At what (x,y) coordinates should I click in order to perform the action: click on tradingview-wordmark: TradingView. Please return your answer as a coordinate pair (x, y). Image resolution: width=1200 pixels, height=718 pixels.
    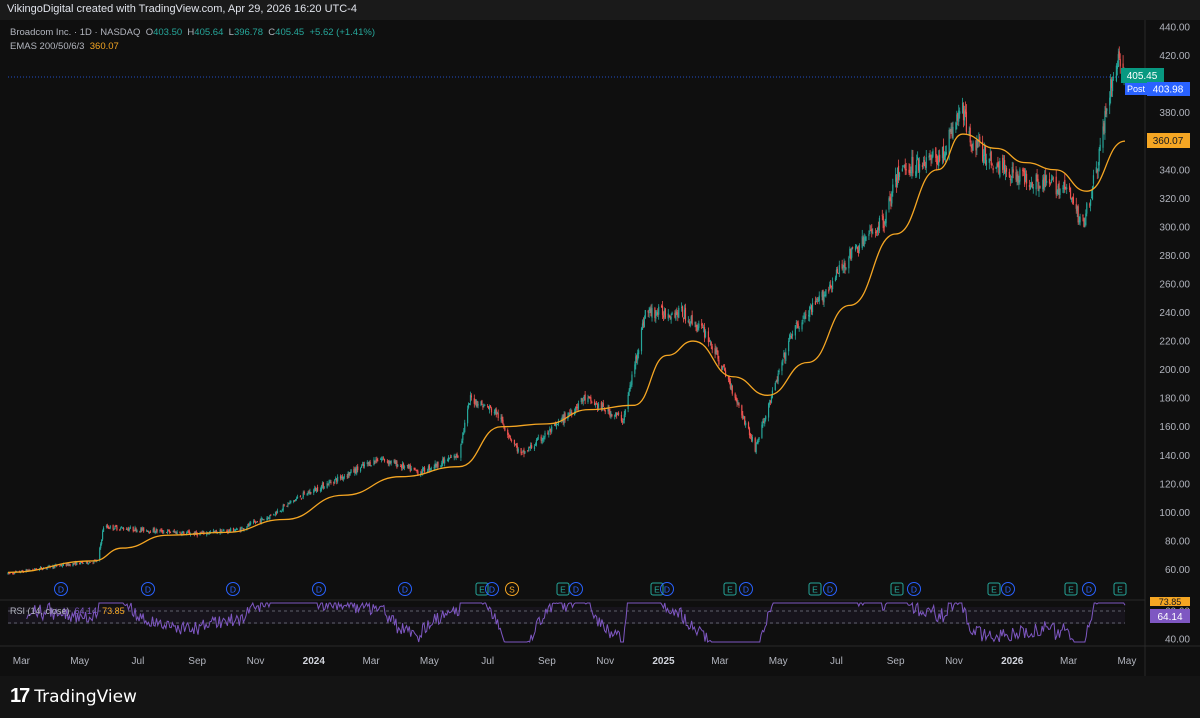
    Looking at the image, I should click on (85, 696).